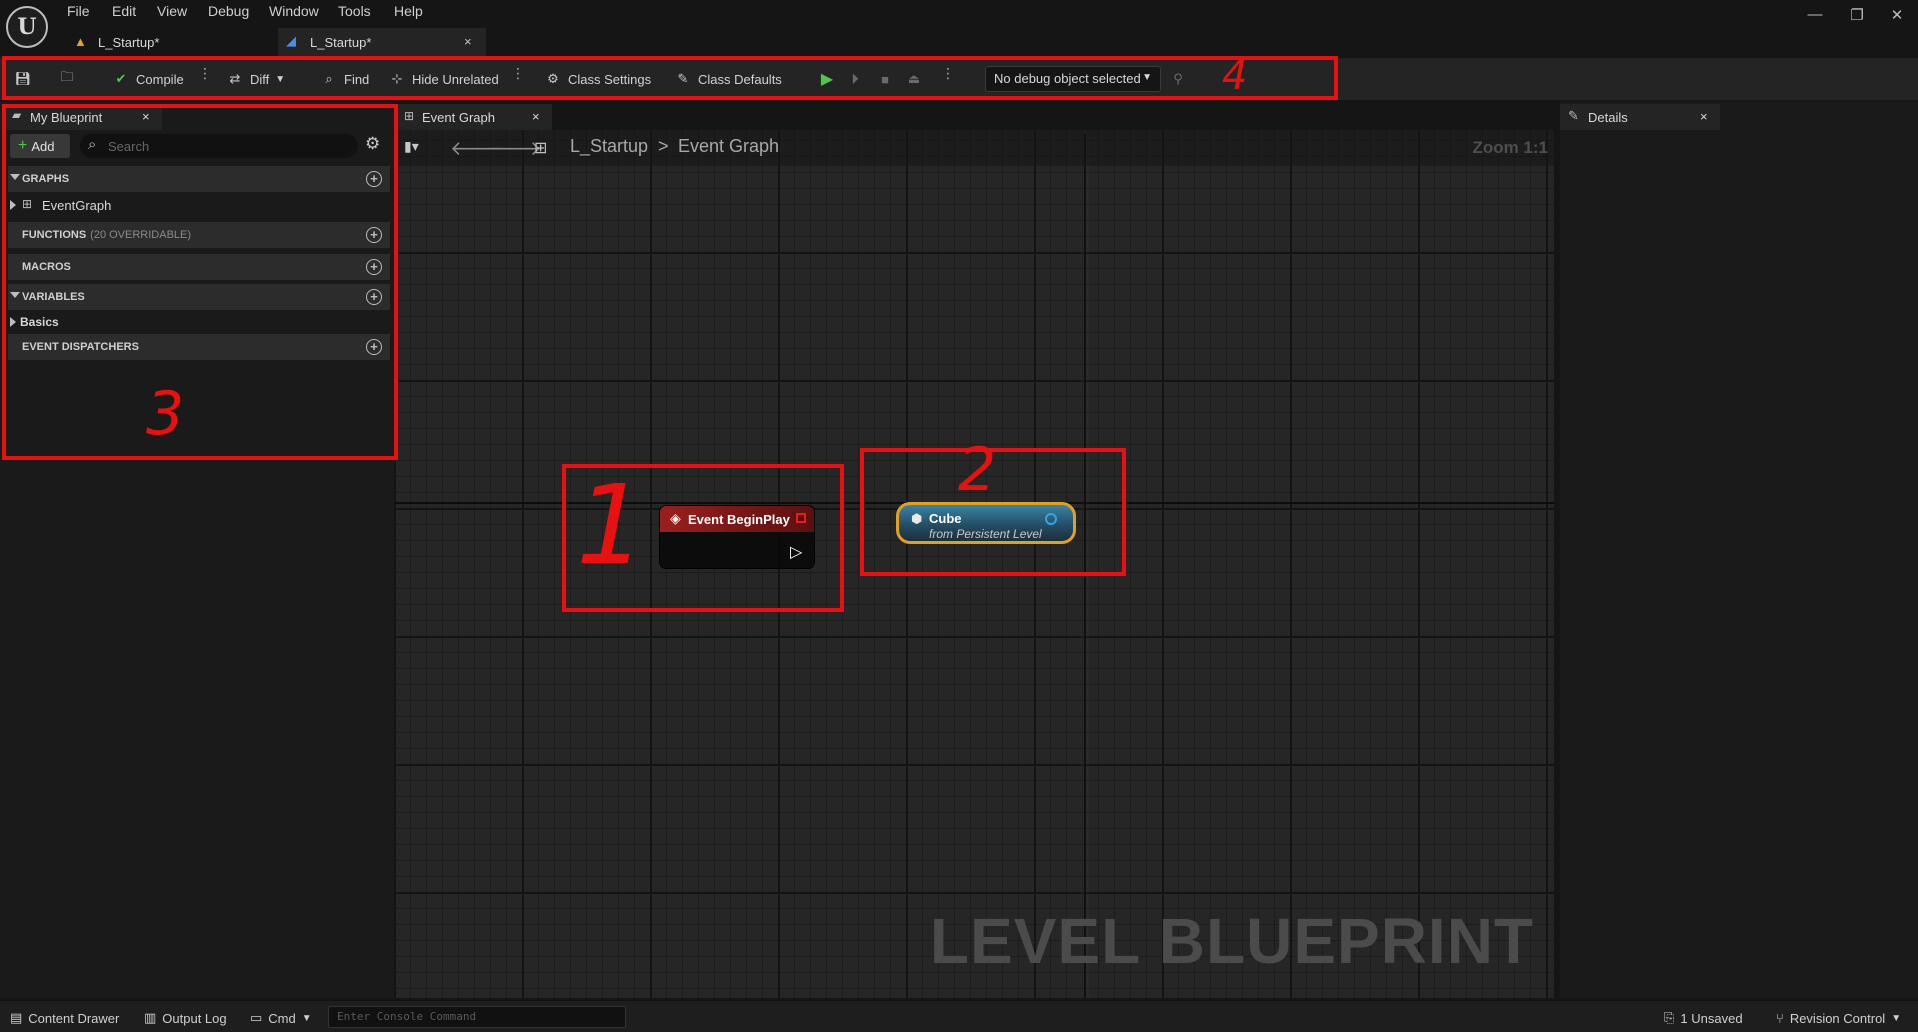 The height and width of the screenshot is (1032, 1918). I want to click on tab-label: L_Startup*, so click(341, 42).